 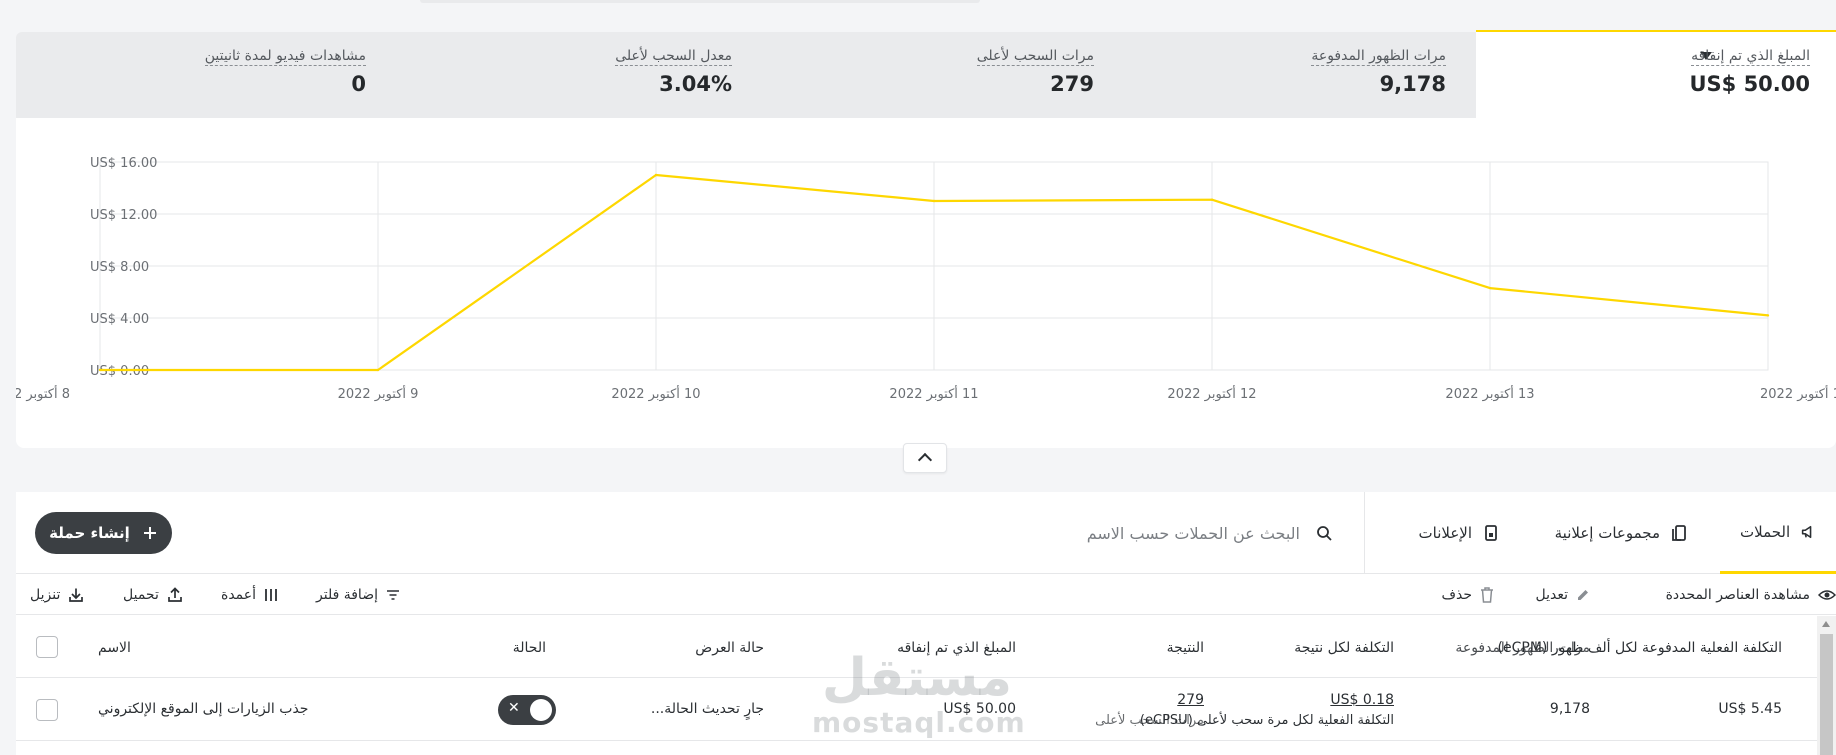 I want to click on megaphone-icon, so click(x=1807, y=531).